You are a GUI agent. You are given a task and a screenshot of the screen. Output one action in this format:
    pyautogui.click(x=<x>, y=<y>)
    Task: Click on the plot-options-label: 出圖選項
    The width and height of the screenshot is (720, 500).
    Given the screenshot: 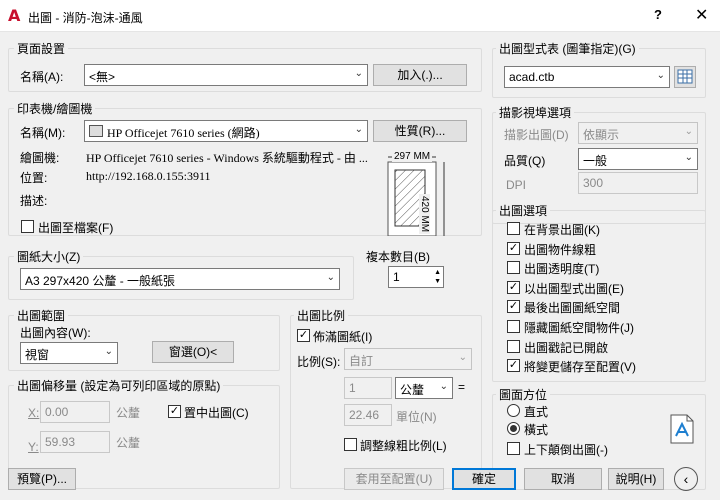 What is the action you would take?
    pyautogui.click(x=523, y=210)
    